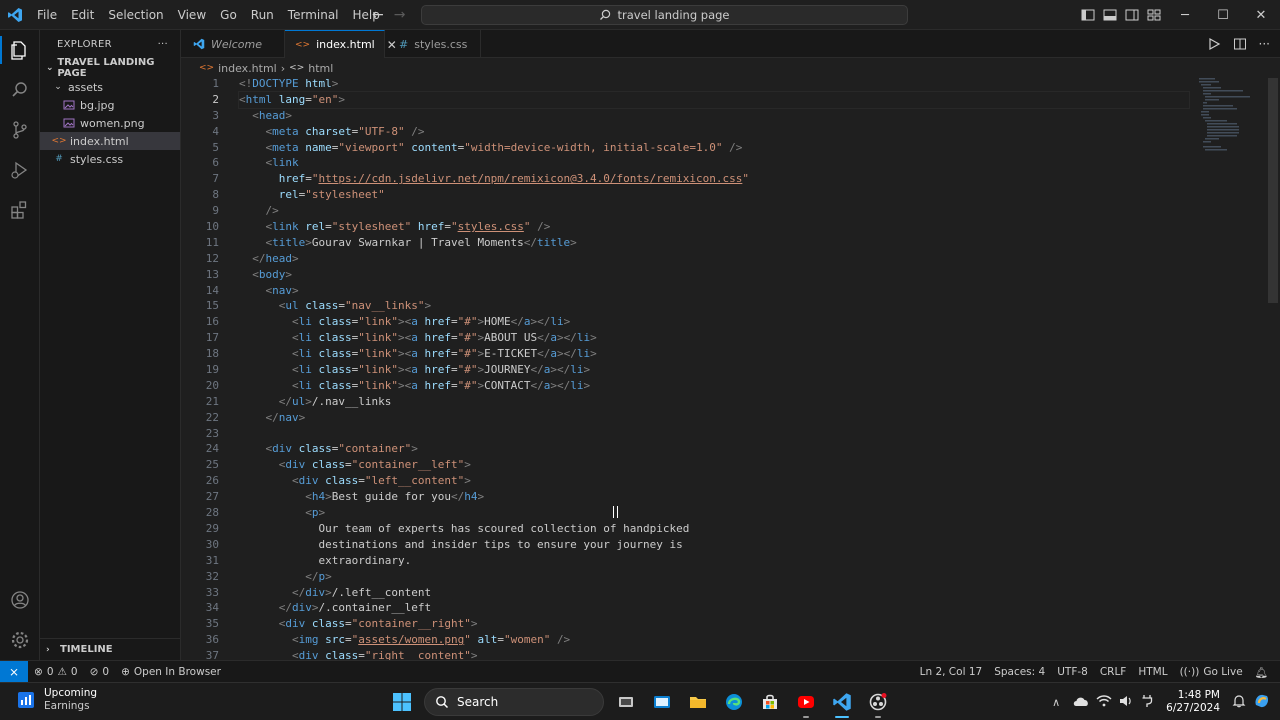 Image resolution: width=1280 pixels, height=720 pixels. What do you see at coordinates (714, 654) in the screenshot?
I see `code-line: <div class="right__content">` at bounding box center [714, 654].